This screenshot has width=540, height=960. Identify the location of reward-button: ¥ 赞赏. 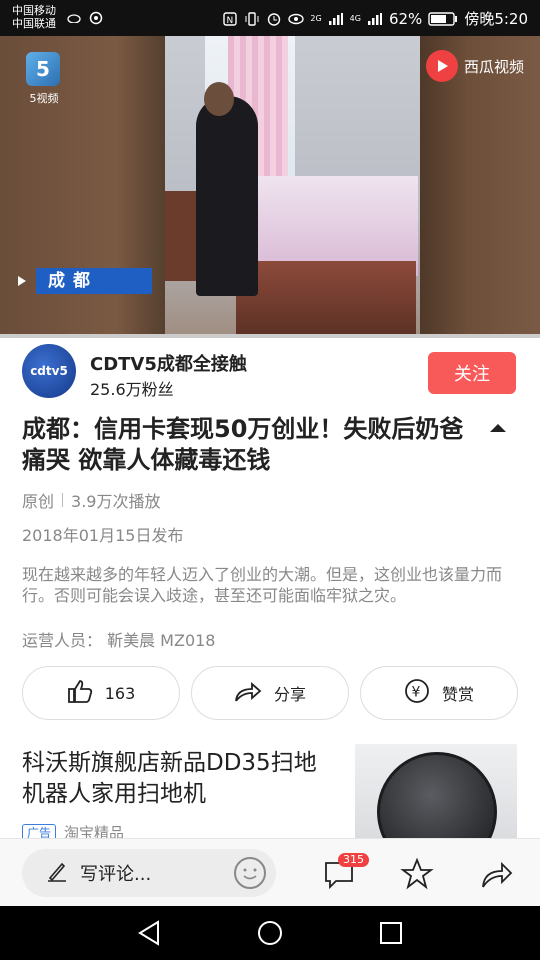
(439, 693).